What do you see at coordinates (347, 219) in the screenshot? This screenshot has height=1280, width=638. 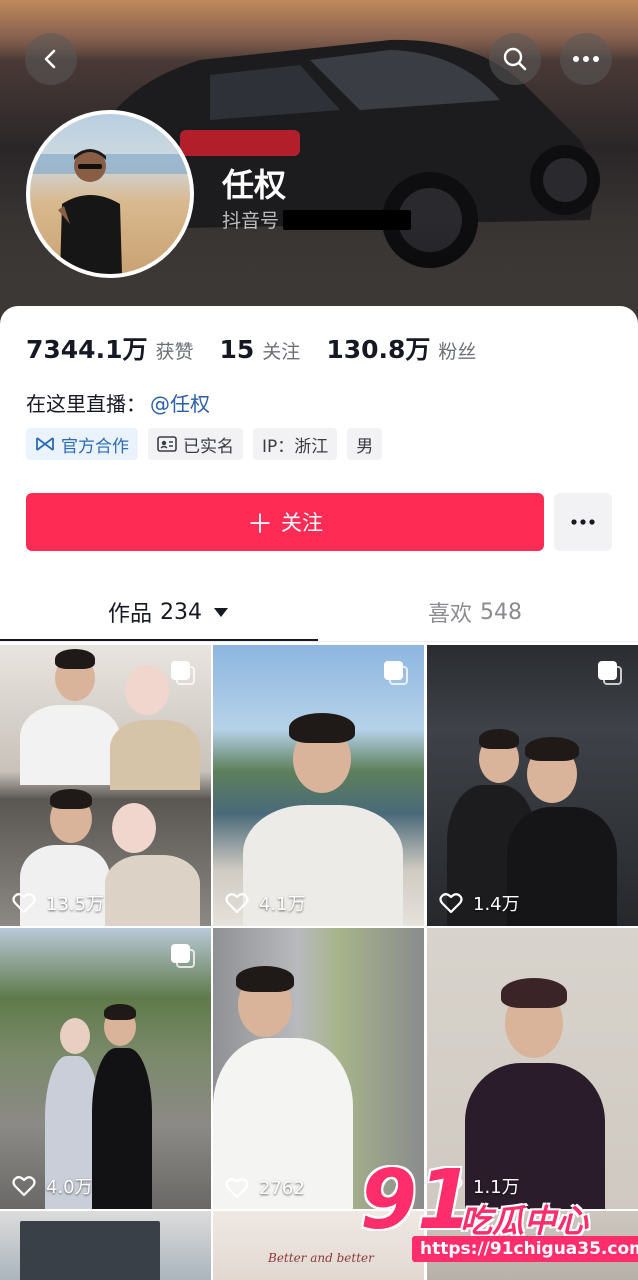 I see `douyin-id-redacted` at bounding box center [347, 219].